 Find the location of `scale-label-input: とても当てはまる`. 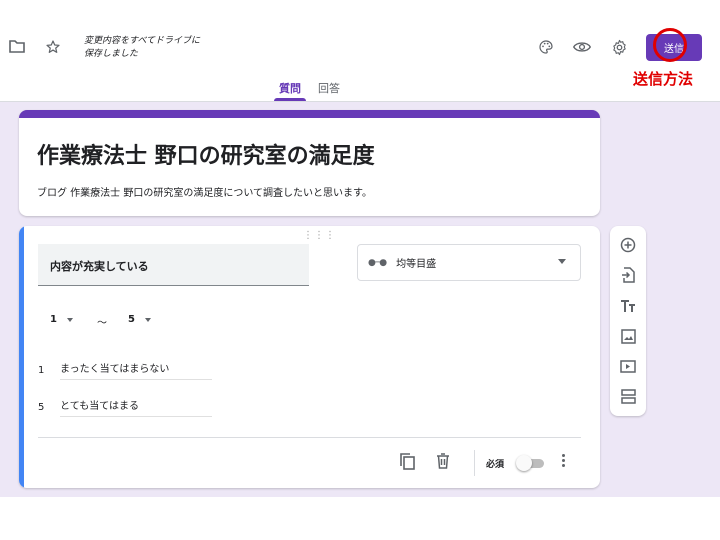

scale-label-input: とても当てはまる is located at coordinates (136, 407).